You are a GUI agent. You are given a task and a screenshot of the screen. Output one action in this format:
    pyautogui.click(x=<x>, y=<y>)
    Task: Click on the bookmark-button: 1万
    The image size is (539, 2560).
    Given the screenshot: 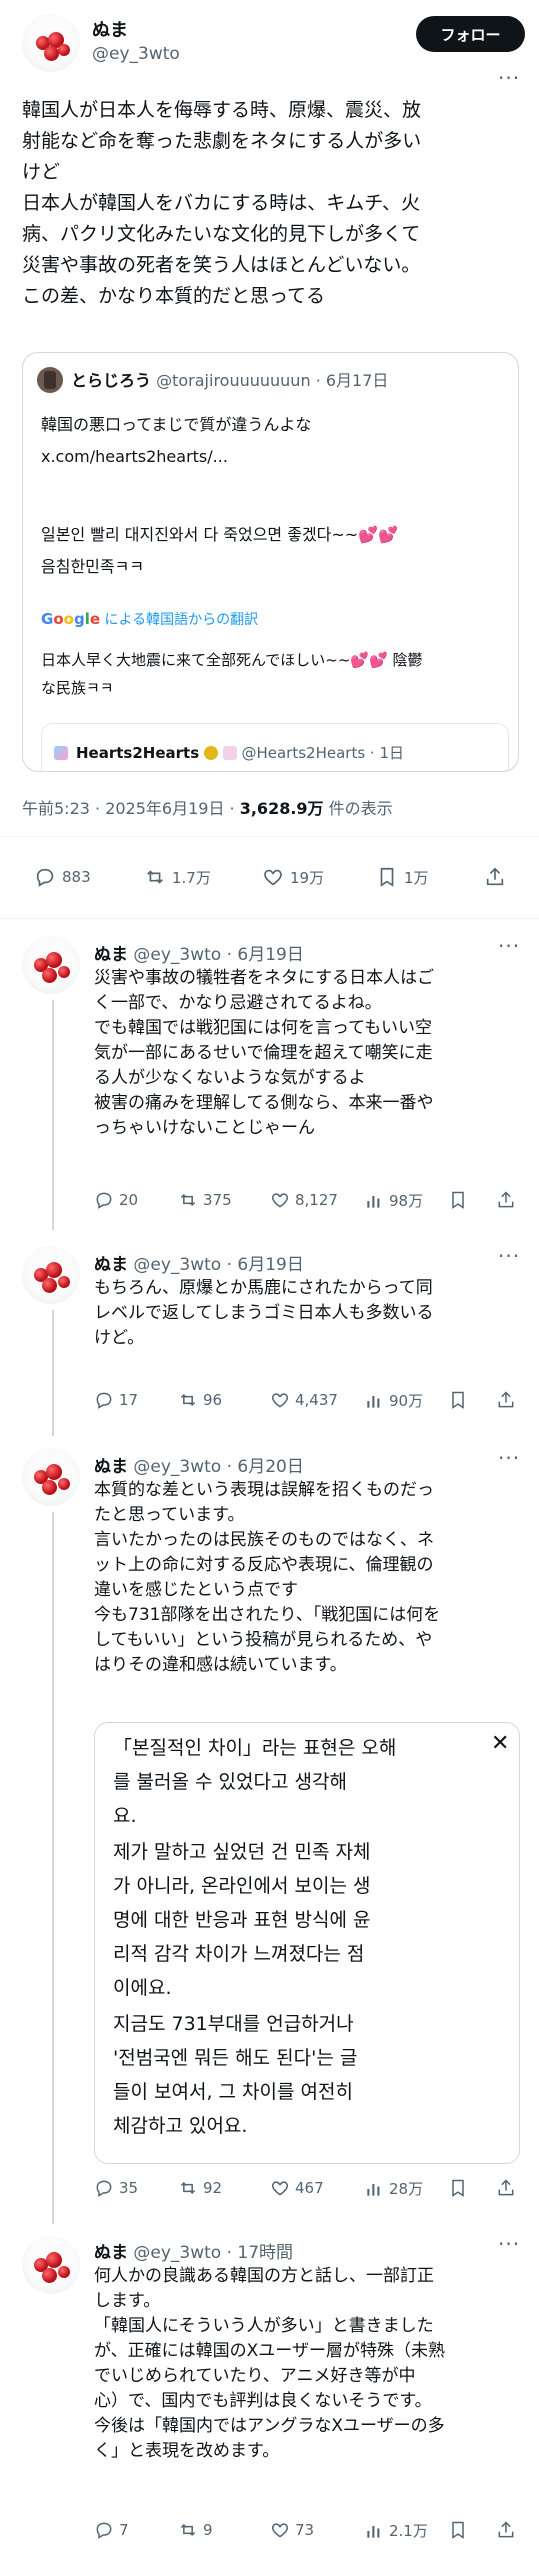 What is the action you would take?
    pyautogui.click(x=402, y=877)
    